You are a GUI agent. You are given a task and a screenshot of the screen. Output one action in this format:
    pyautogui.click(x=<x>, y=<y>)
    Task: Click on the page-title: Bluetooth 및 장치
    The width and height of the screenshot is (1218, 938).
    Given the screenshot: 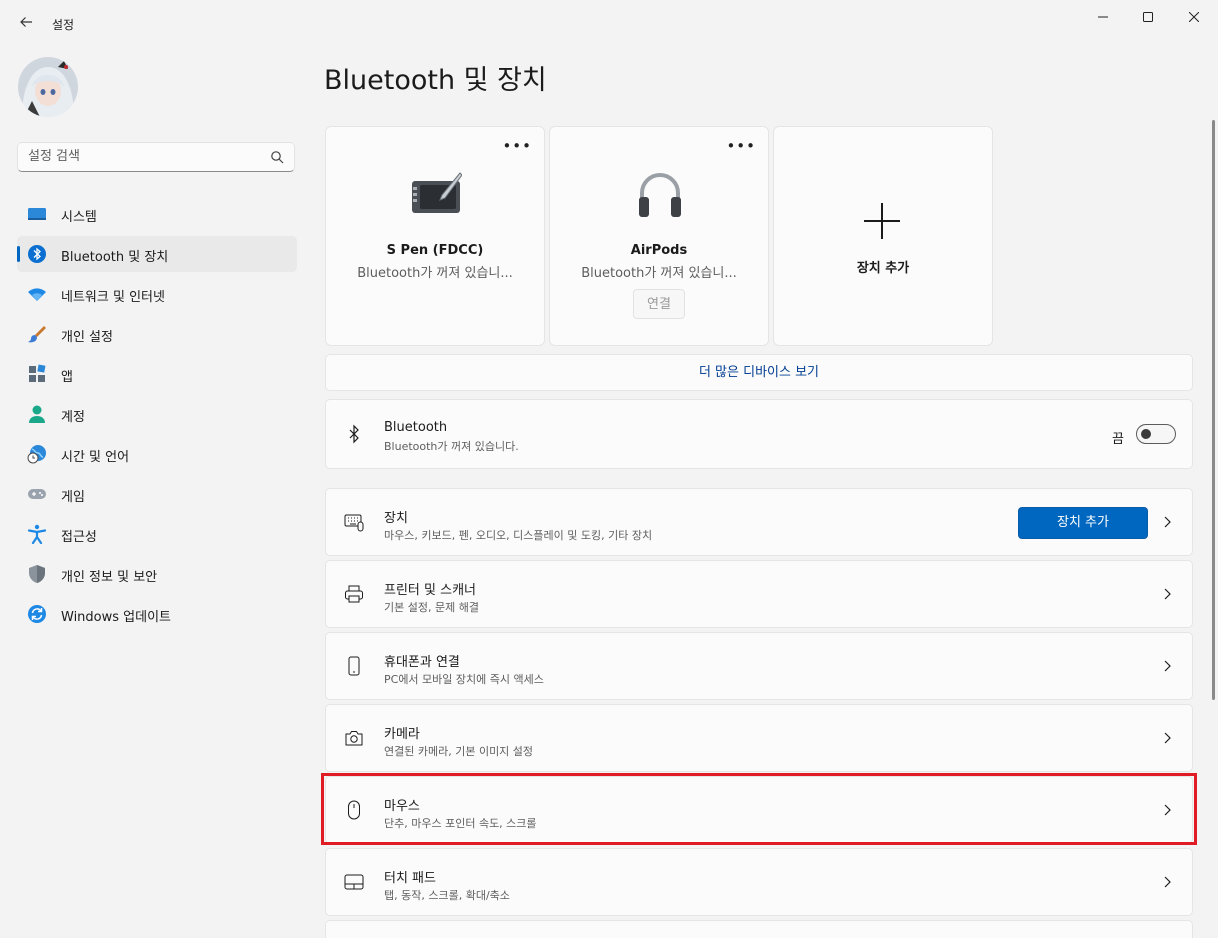 What is the action you would take?
    pyautogui.click(x=435, y=80)
    